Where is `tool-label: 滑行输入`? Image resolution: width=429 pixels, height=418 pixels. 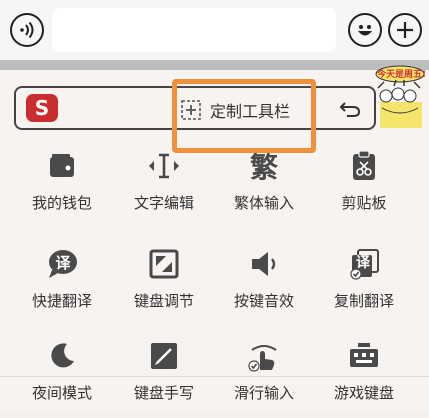
tool-label: 滑行输入 is located at coordinates (263, 393).